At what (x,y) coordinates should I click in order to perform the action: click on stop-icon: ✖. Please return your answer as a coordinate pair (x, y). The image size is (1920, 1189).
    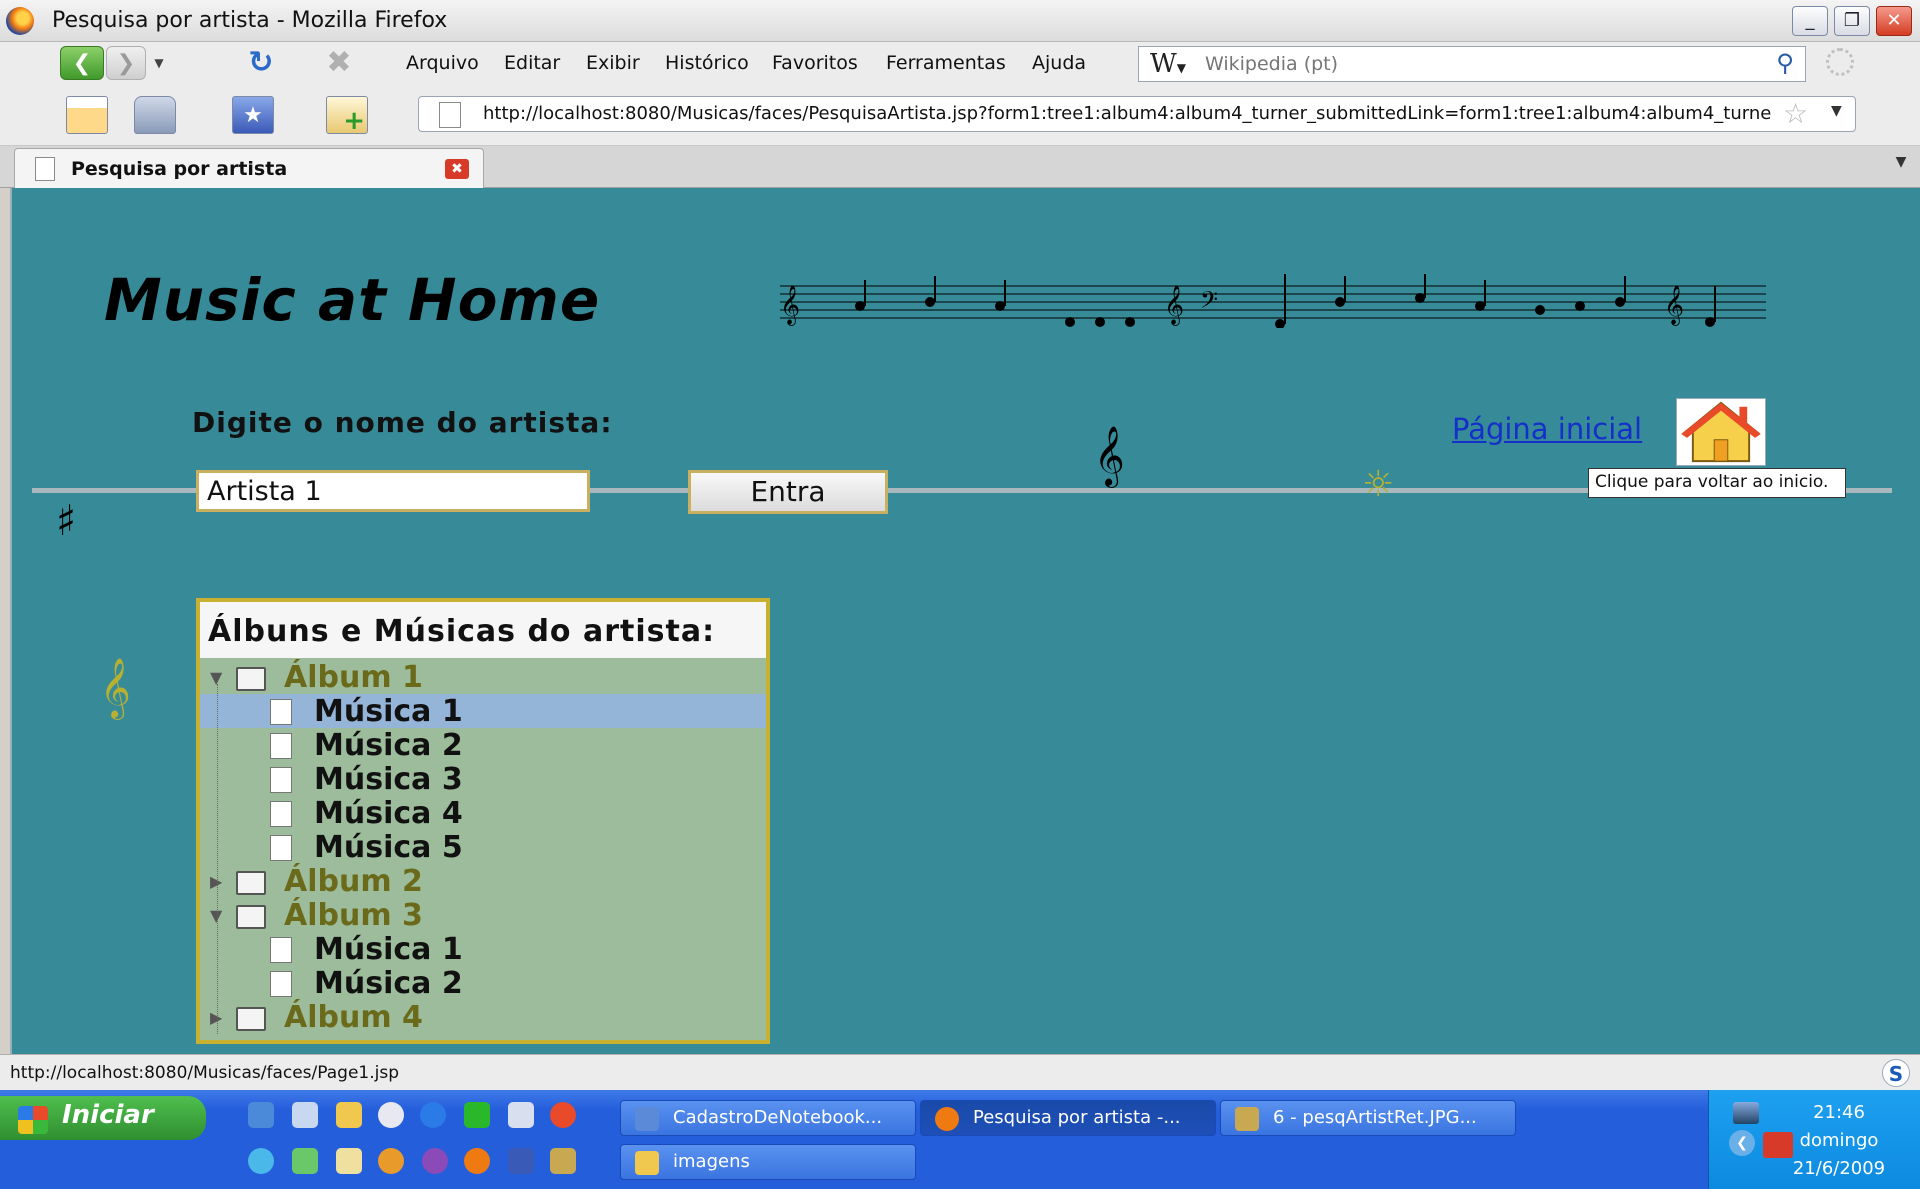
    Looking at the image, I should click on (339, 62).